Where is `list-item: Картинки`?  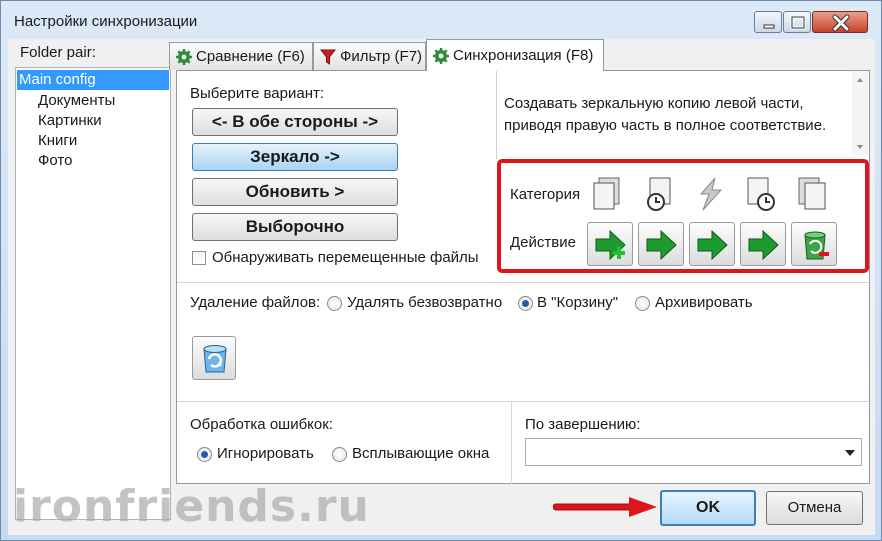
list-item: Картинки is located at coordinates (70, 120).